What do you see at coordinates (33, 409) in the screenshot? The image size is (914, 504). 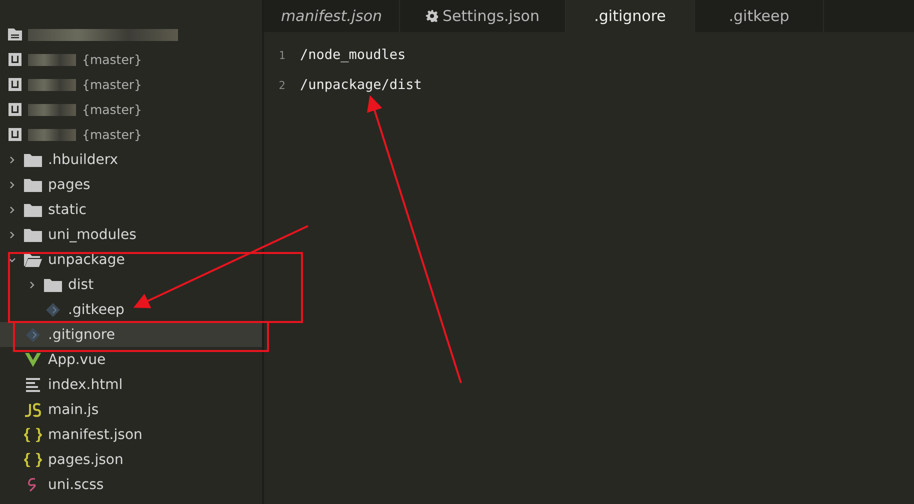 I see `js-file-icon` at bounding box center [33, 409].